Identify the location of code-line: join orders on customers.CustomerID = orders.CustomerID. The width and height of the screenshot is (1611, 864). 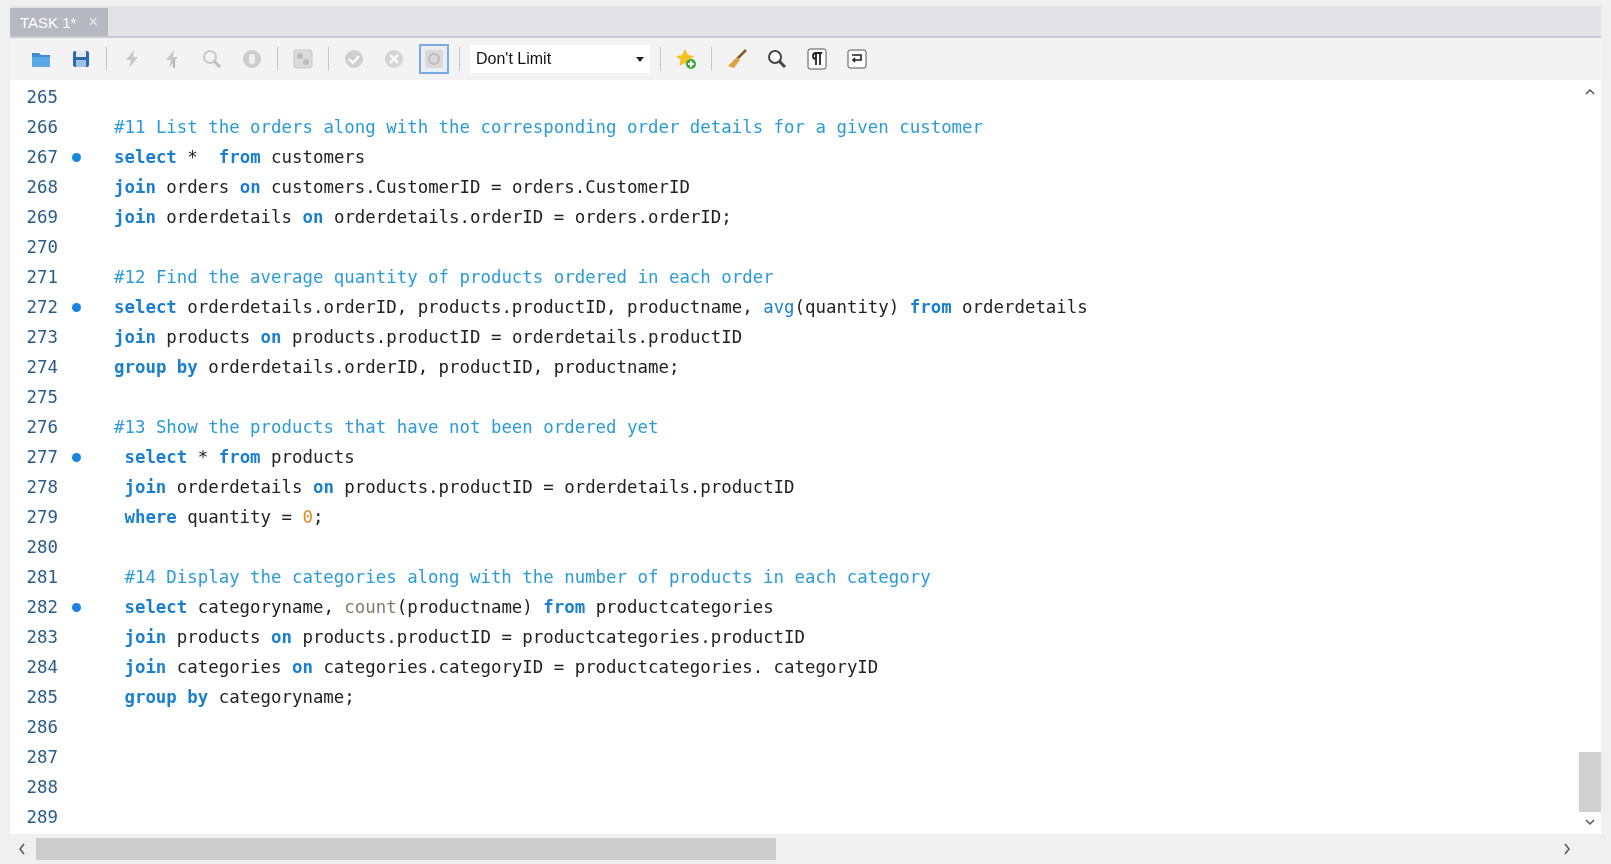
(402, 187).